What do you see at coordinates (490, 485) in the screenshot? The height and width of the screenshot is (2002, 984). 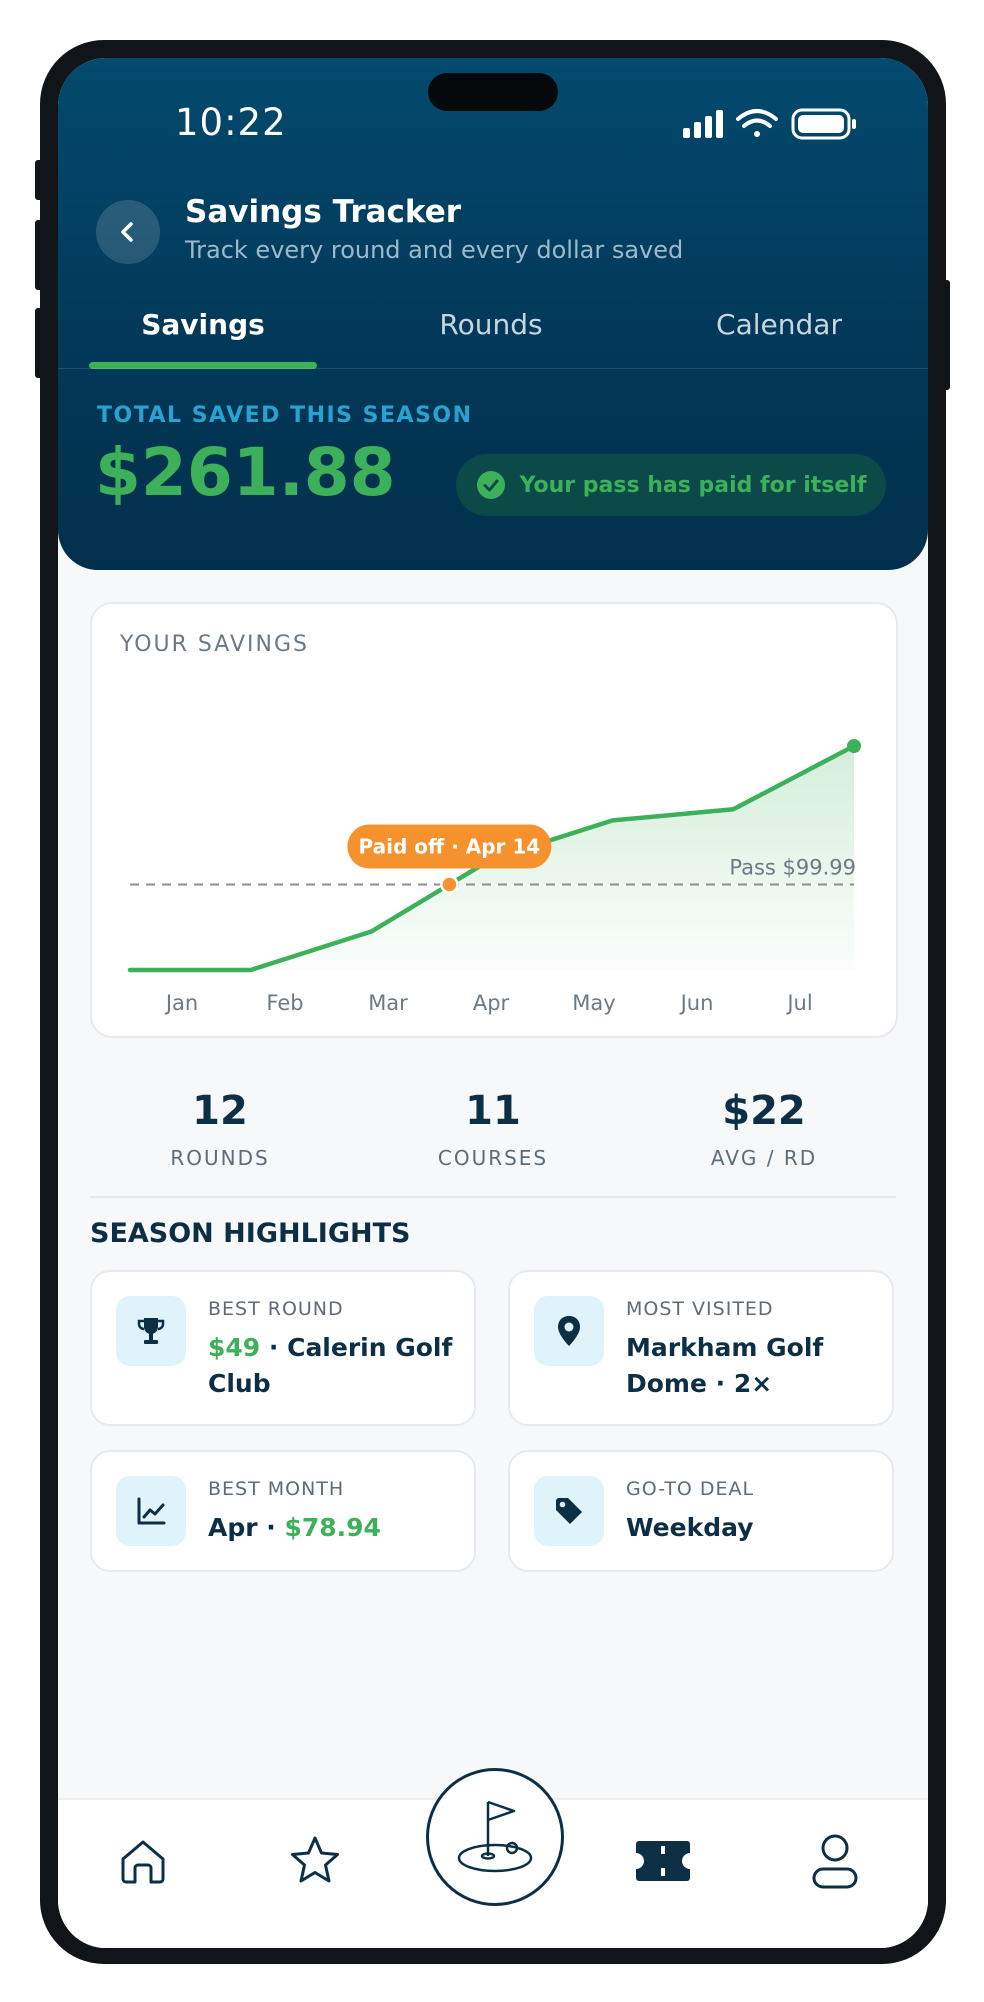 I see `check-circle-icon` at bounding box center [490, 485].